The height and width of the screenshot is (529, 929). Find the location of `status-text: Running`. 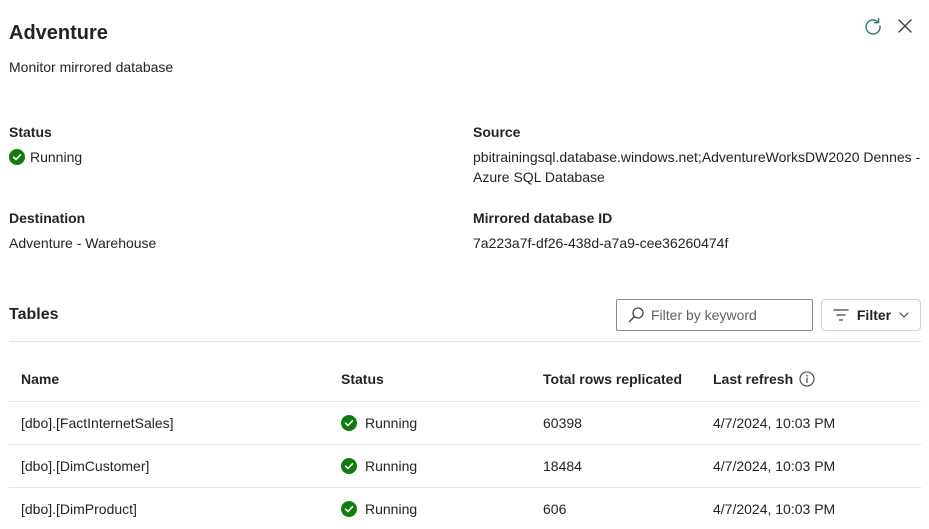

status-text: Running is located at coordinates (56, 157).